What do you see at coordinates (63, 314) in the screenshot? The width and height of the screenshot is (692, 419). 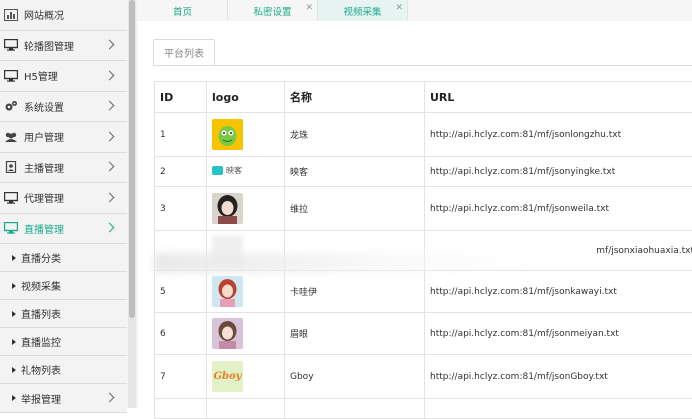 I see `sidebar-subitem-live-list: 直播列表` at bounding box center [63, 314].